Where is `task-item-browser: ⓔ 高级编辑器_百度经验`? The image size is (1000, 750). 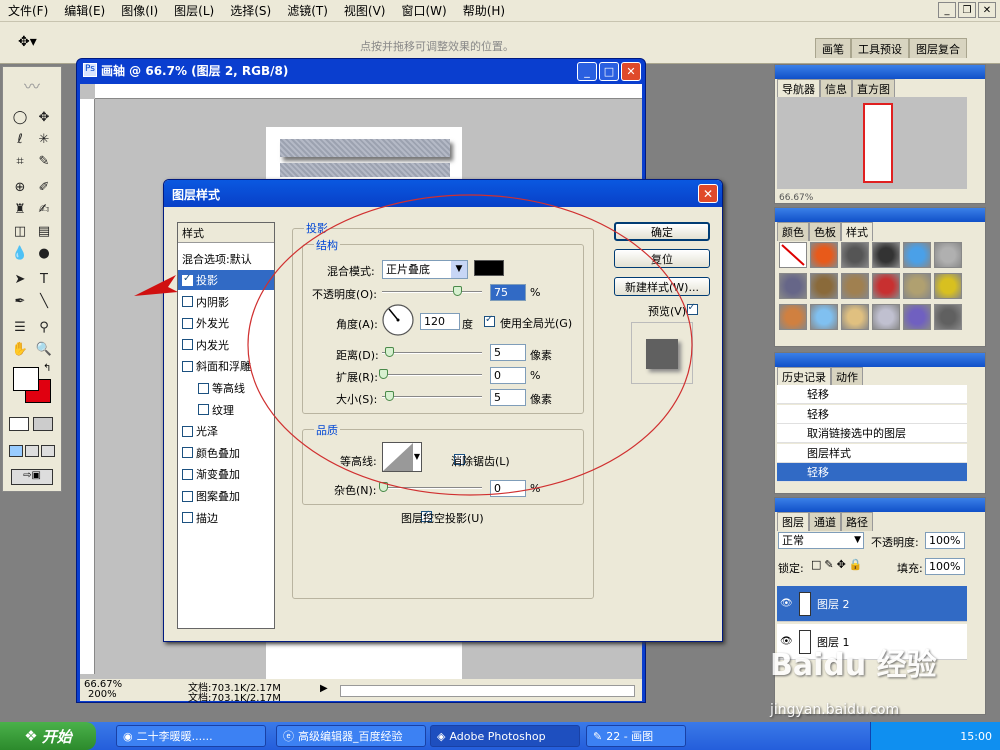
task-item-browser: ⓔ 高级编辑器_百度经验 is located at coordinates (351, 736).